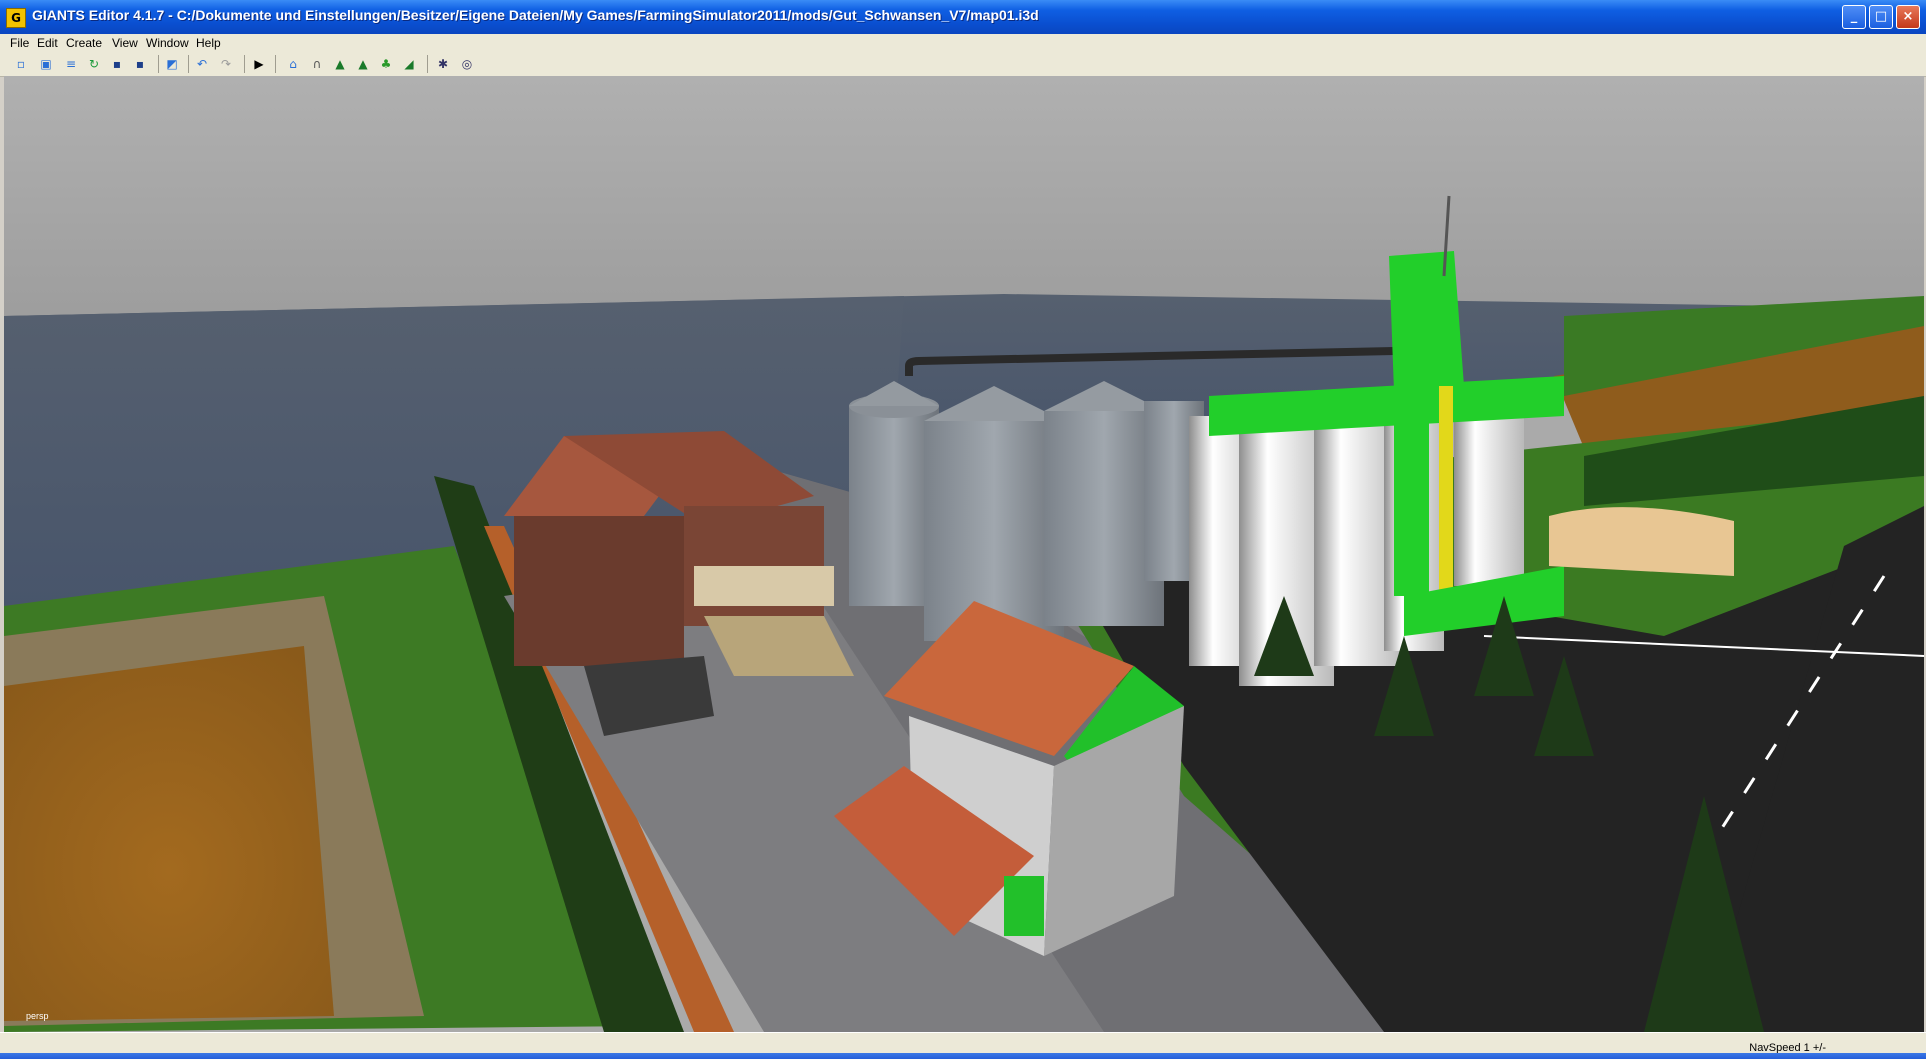  Describe the element at coordinates (125, 43) in the screenshot. I see `menu-view: View` at that location.